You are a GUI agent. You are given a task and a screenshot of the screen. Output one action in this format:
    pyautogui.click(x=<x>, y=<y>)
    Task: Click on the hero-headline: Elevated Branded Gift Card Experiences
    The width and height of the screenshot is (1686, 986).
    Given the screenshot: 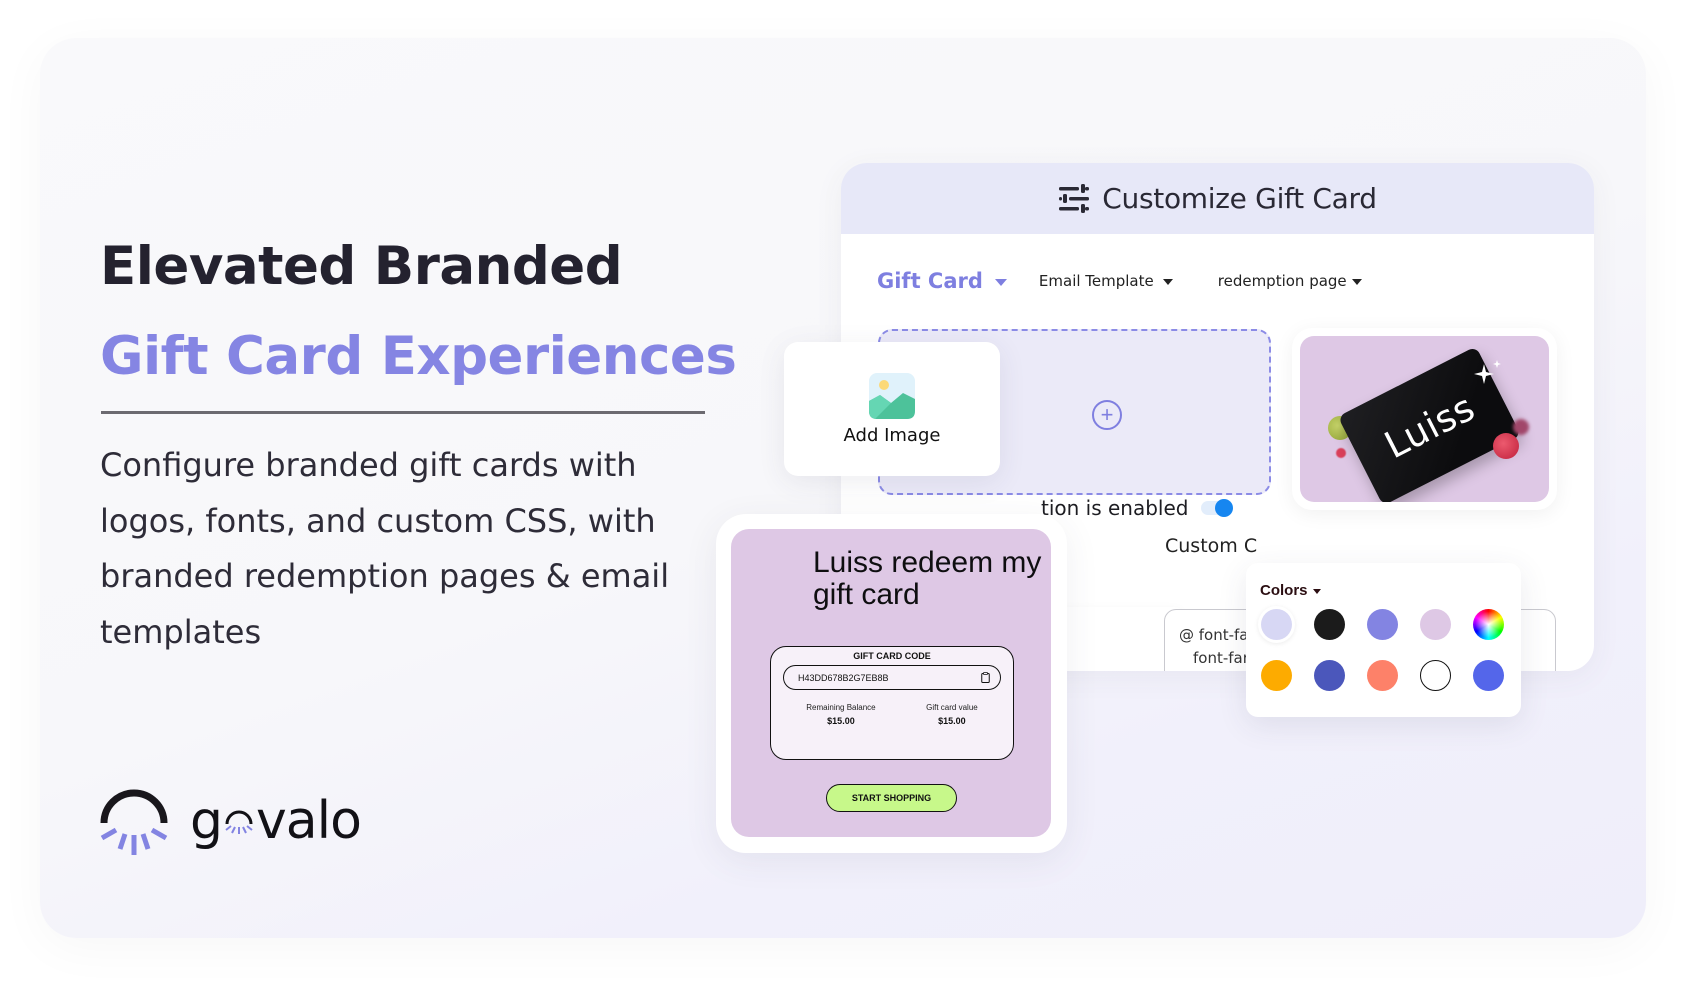 What is the action you would take?
    pyautogui.click(x=420, y=312)
    